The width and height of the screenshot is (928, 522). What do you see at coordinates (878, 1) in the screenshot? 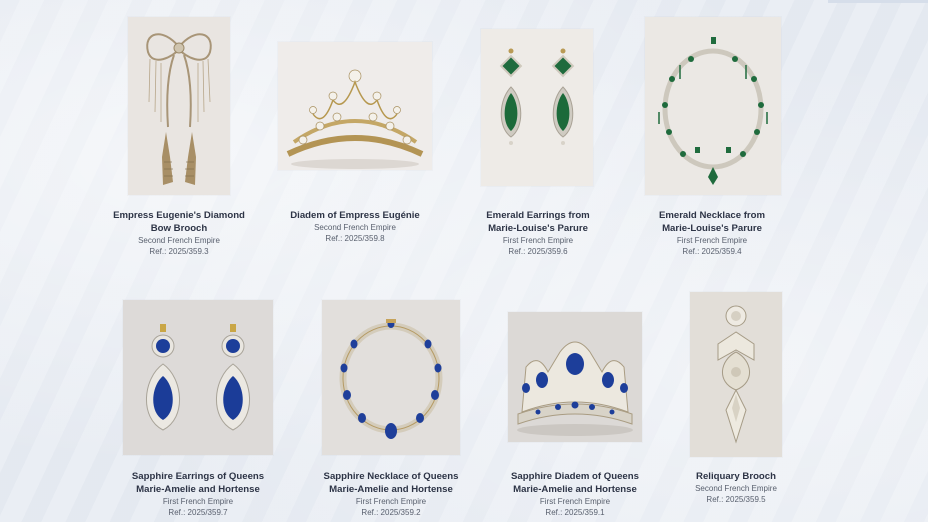
I see `top-edge-bar` at bounding box center [878, 1].